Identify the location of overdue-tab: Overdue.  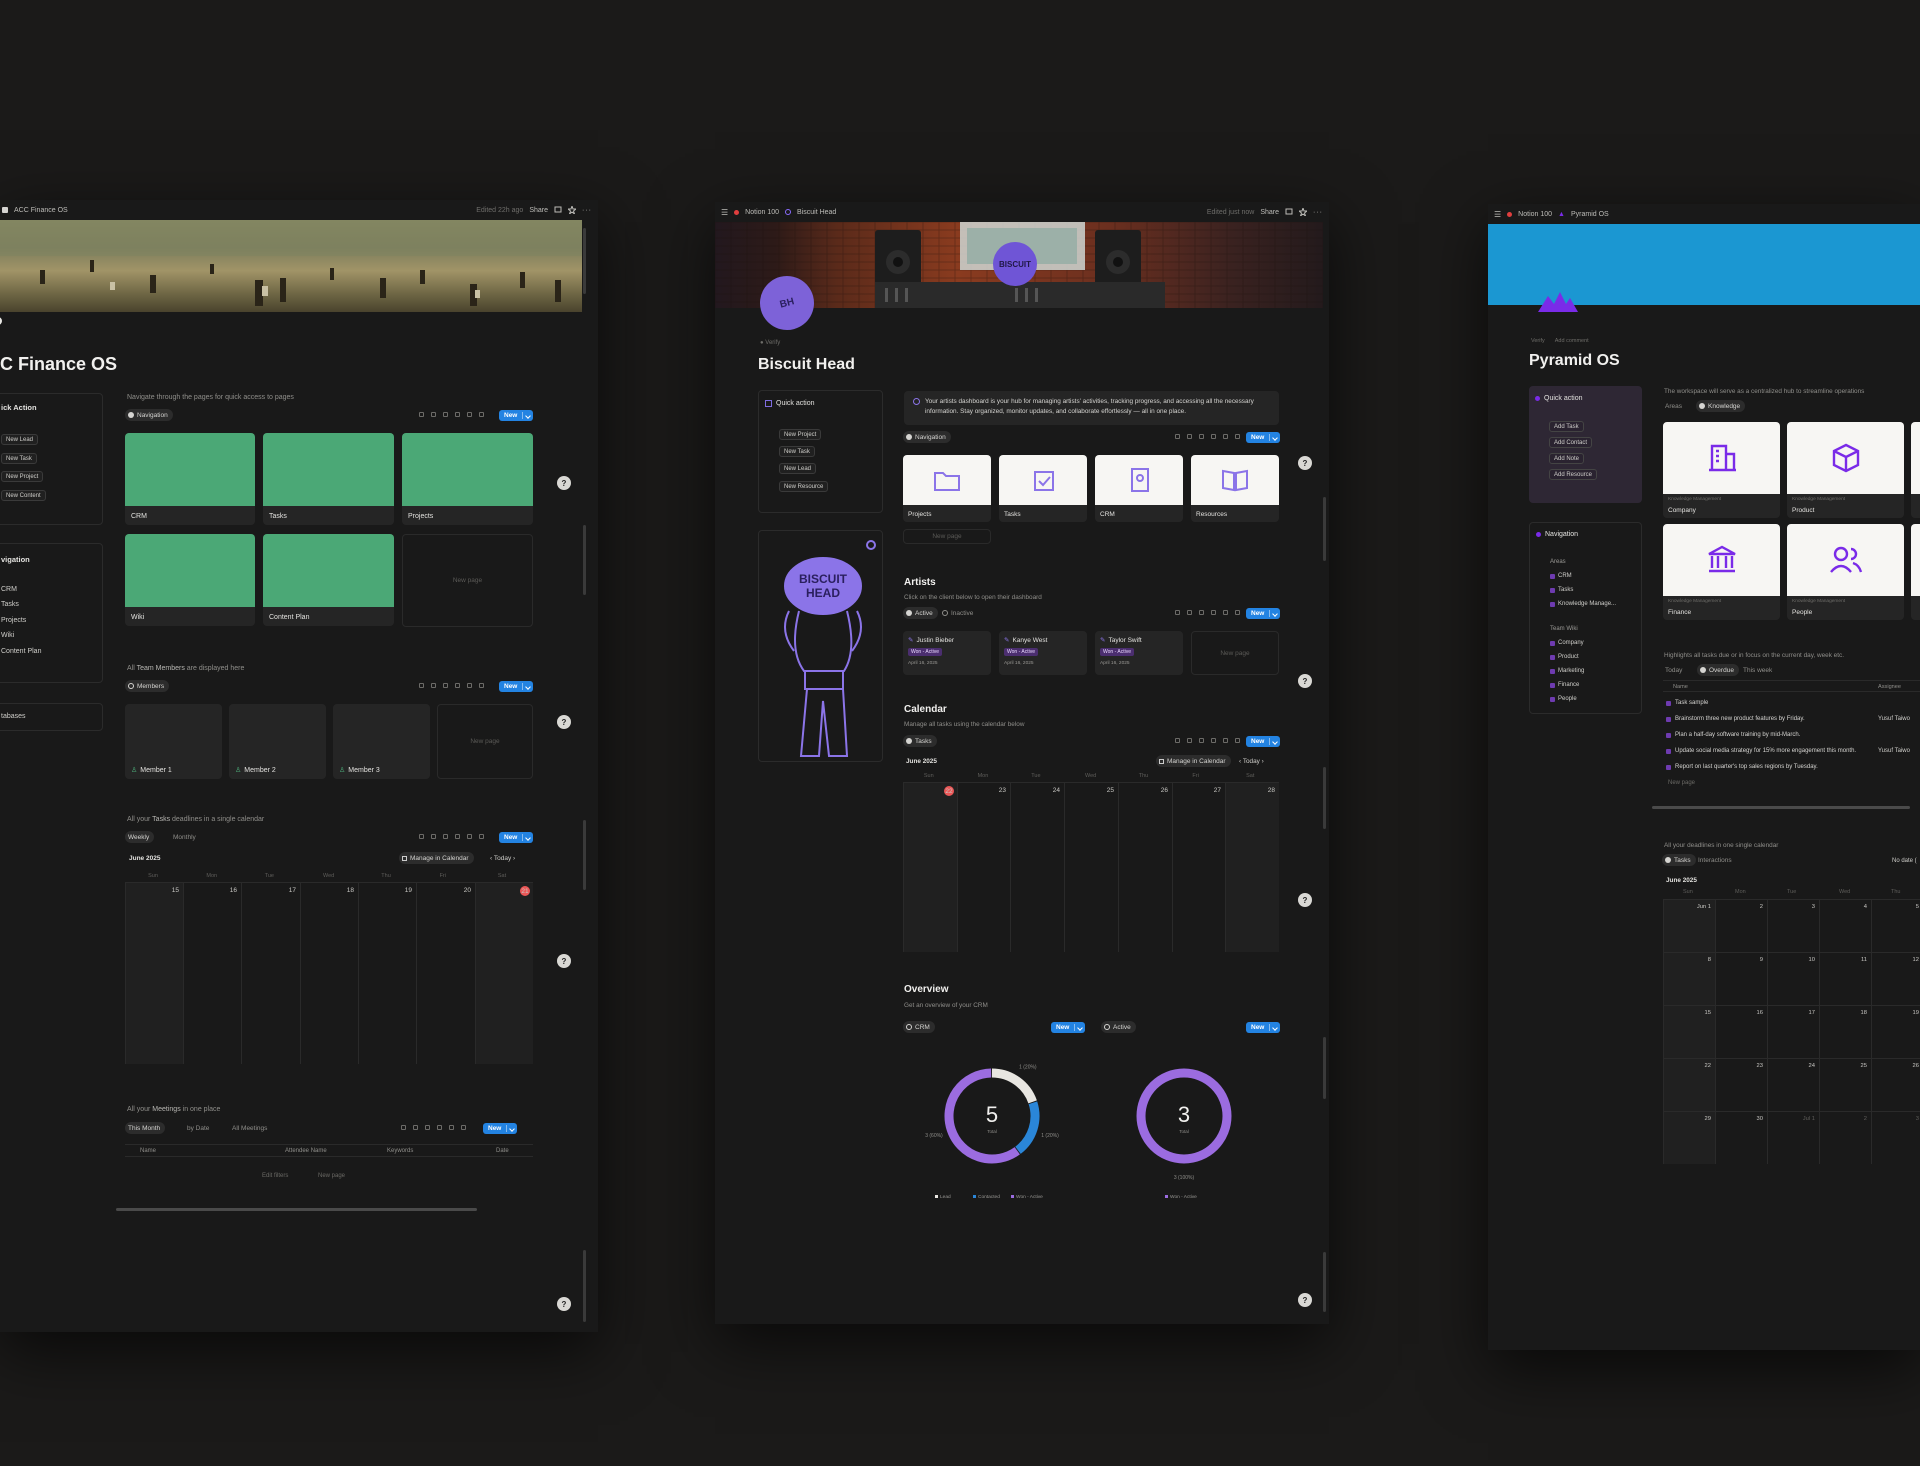
(1718, 670).